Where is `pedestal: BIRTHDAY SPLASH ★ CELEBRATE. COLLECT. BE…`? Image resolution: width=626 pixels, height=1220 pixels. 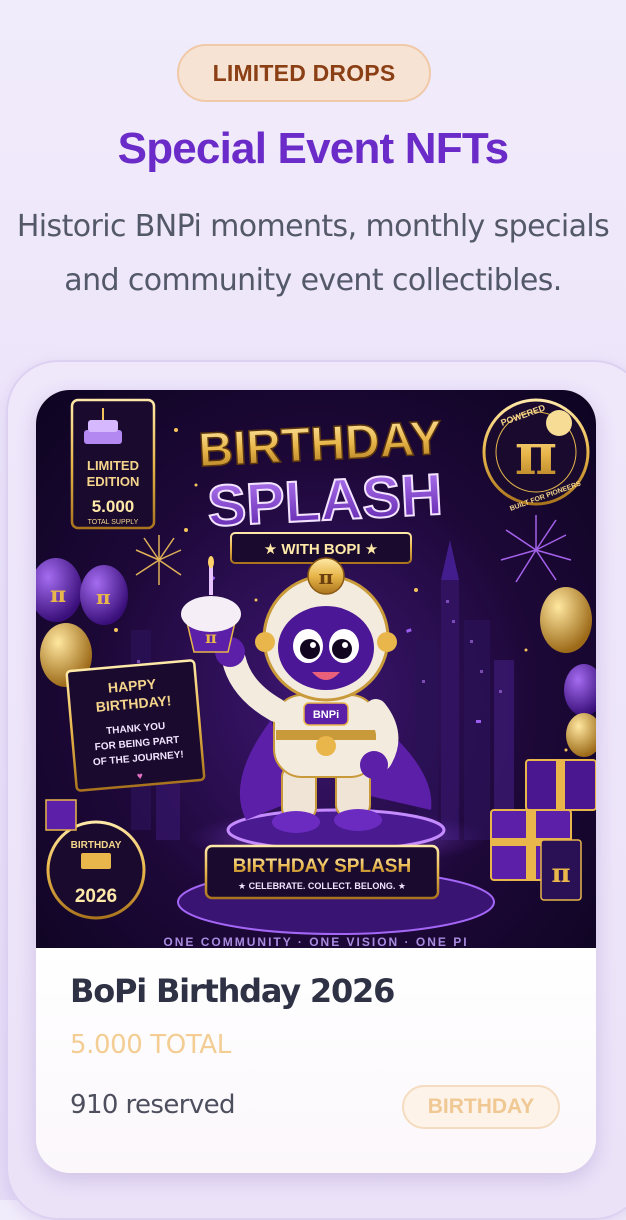 pedestal: BIRTHDAY SPLASH ★ CELEBRATE. COLLECT. BE… is located at coordinates (336, 871).